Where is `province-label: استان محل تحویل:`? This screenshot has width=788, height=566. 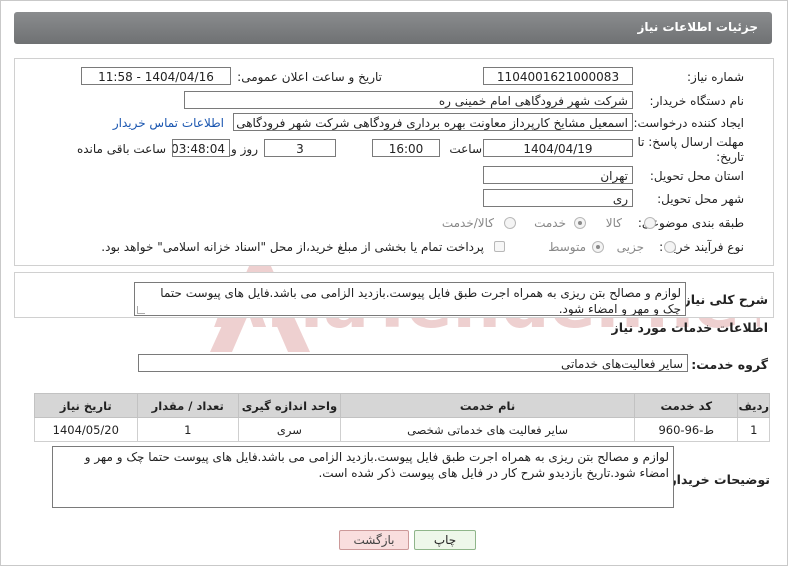
province-label: استان محل تحویل: is located at coordinates (696, 176).